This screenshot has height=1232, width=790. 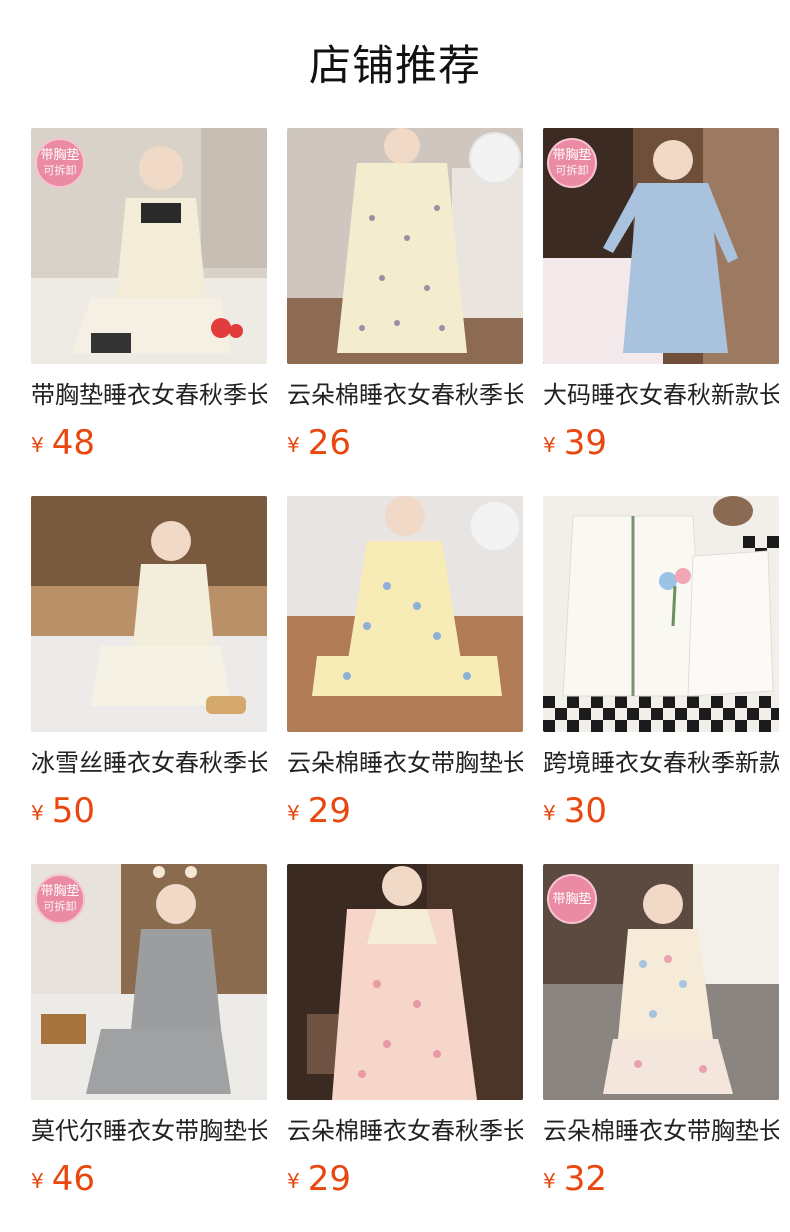 I want to click on product-price: ¥30, so click(x=661, y=811).